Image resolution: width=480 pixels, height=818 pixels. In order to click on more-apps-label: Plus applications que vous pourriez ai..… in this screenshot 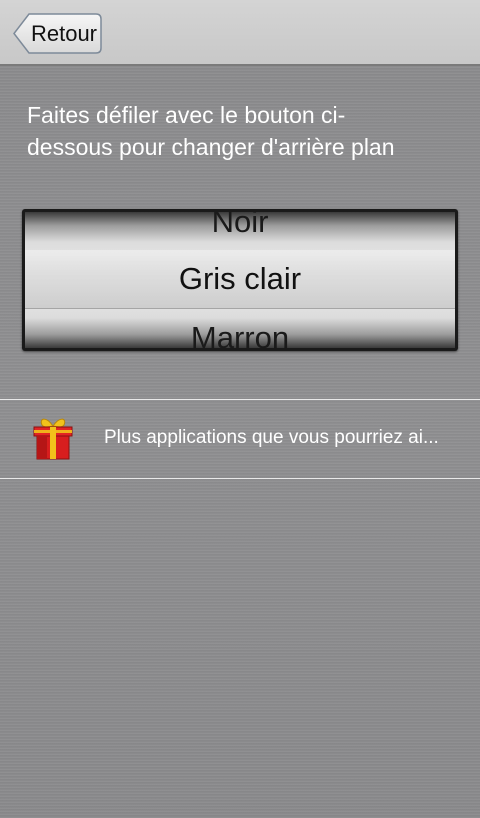, I will do `click(271, 437)`.